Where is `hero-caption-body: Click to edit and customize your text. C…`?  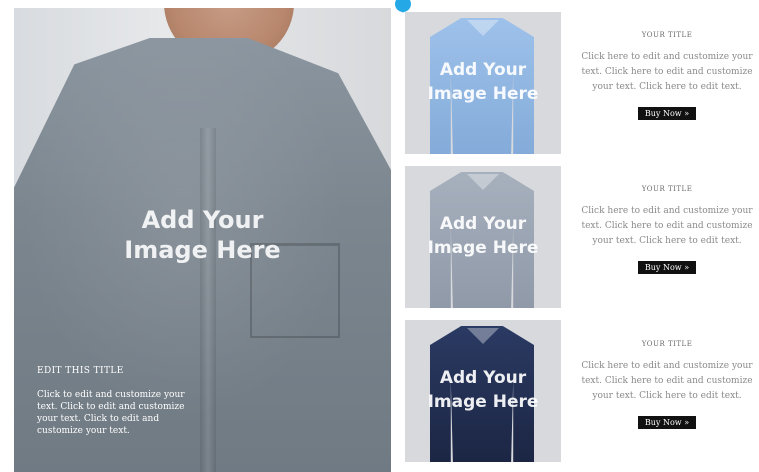 hero-caption-body: Click to edit and customize your text. C… is located at coordinates (112, 413).